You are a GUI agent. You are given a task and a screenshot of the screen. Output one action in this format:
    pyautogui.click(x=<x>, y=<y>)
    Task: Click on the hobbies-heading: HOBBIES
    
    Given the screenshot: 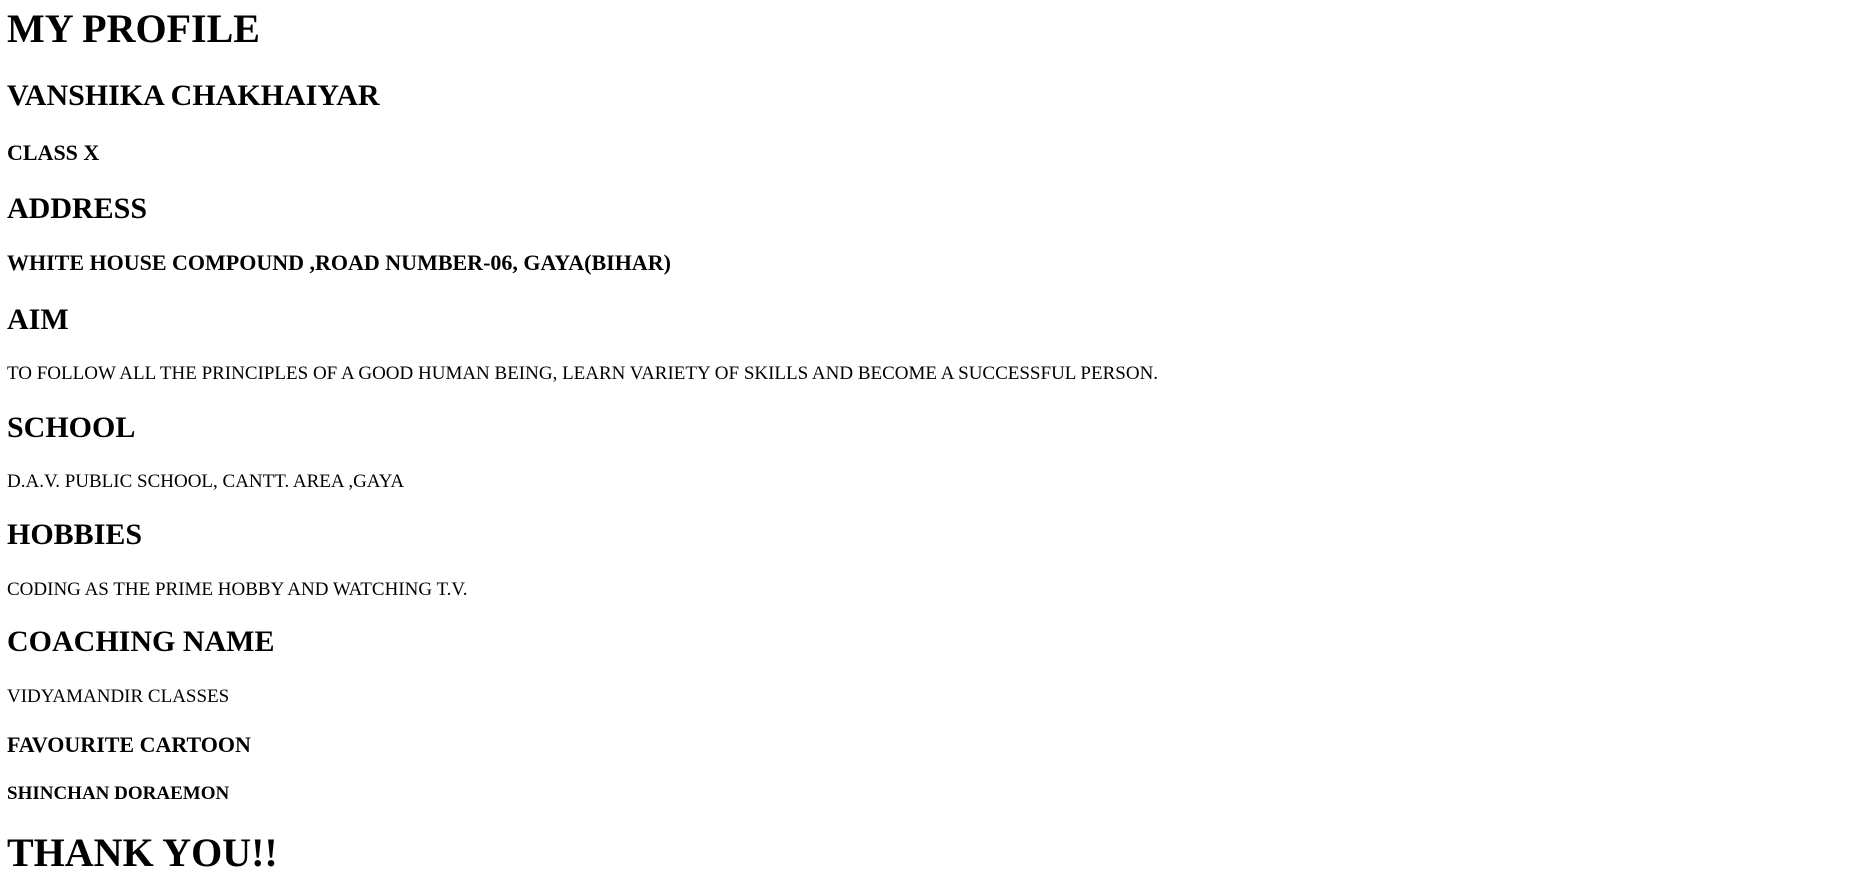 What is the action you would take?
    pyautogui.click(x=75, y=534)
    